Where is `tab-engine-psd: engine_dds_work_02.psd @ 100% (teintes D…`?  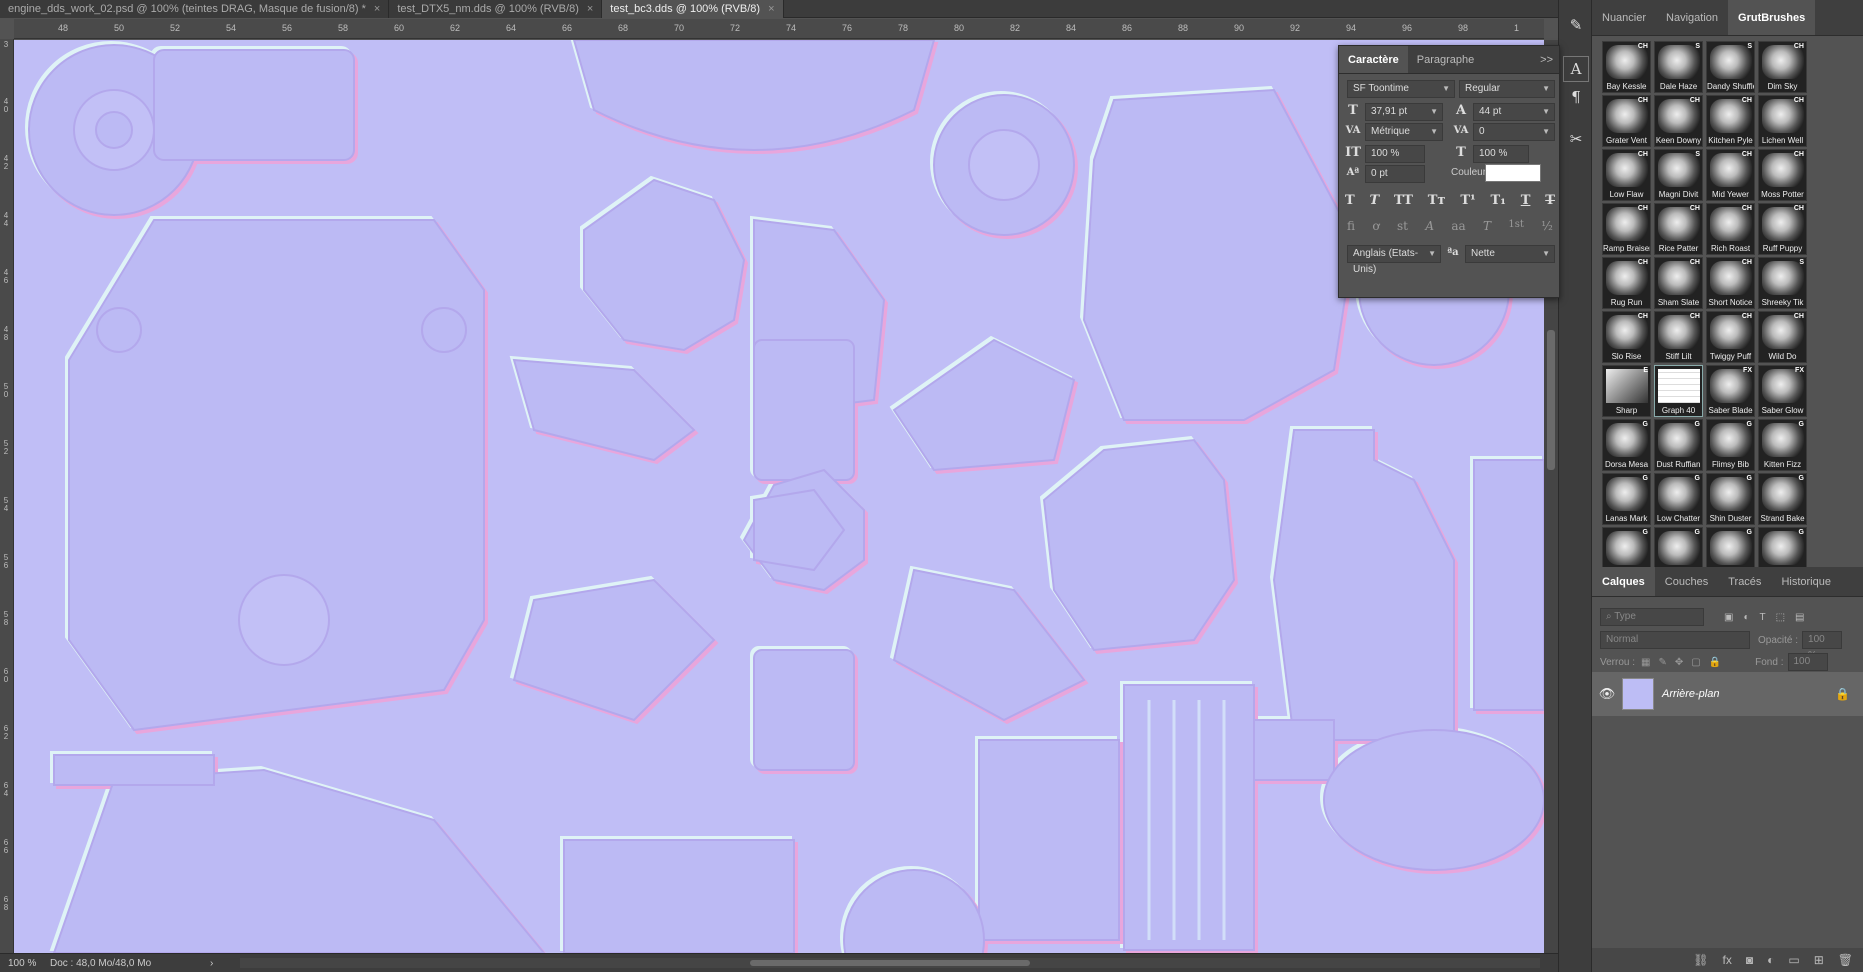
tab-engine-psd: engine_dds_work_02.psd @ 100% (teintes D… is located at coordinates (195, 9).